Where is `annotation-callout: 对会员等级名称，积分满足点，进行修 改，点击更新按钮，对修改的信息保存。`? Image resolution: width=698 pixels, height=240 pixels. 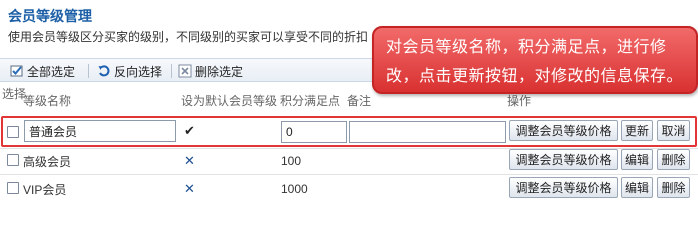
annotation-callout: 对会员等级名称，积分满足点，进行修 改，点击更新按钮，对修改的信息保存。 is located at coordinates (535, 60).